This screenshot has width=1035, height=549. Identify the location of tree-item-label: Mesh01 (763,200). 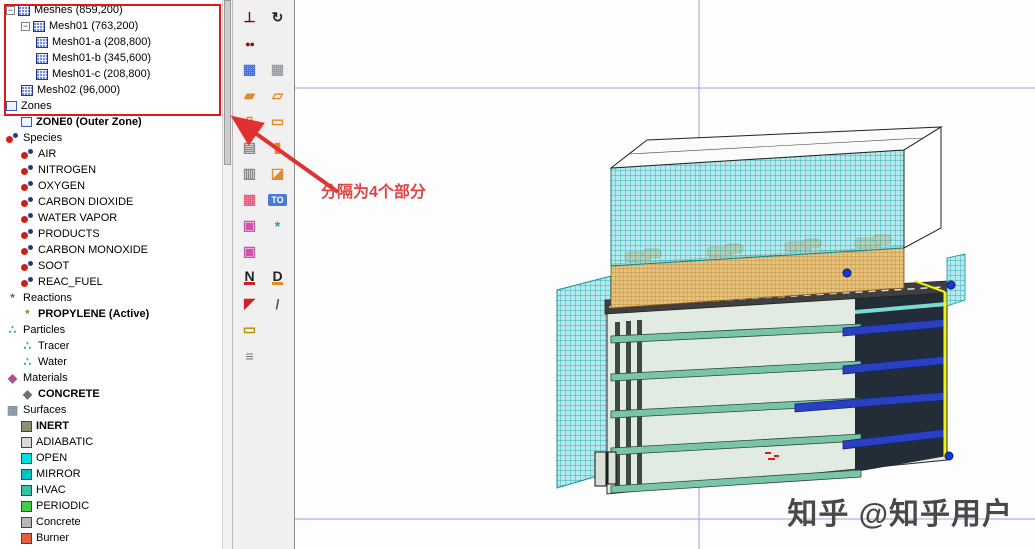
(94, 26).